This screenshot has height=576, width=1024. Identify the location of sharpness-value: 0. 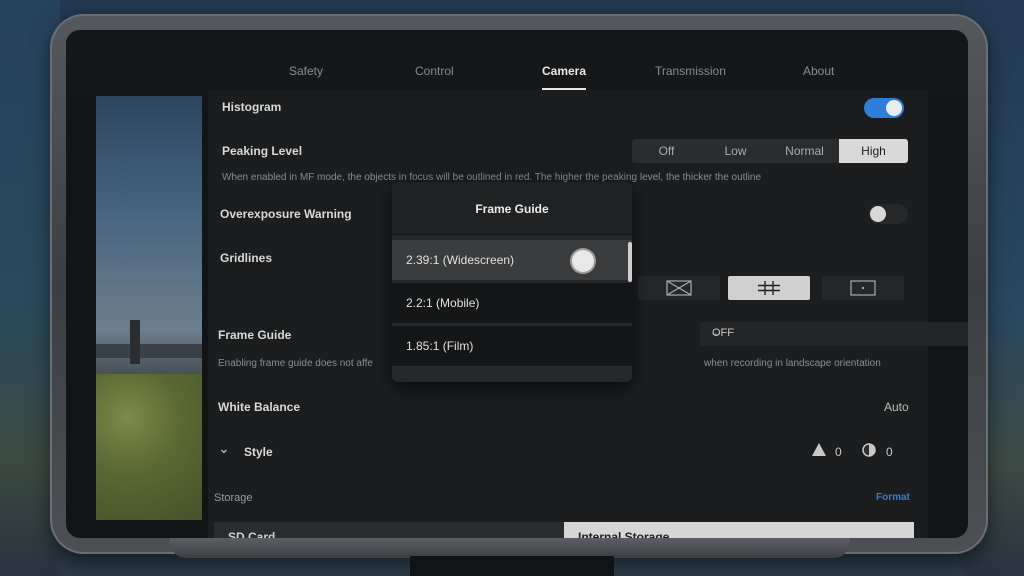
(838, 452).